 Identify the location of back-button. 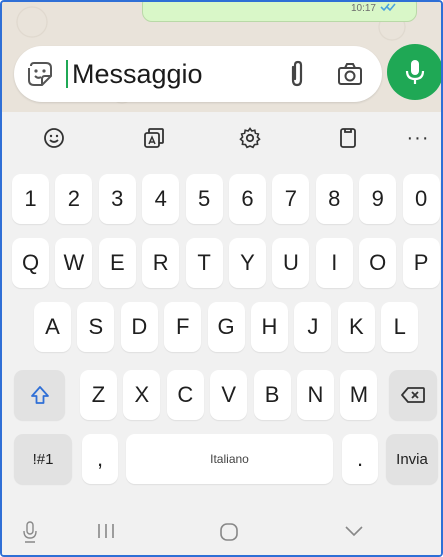
(354, 531).